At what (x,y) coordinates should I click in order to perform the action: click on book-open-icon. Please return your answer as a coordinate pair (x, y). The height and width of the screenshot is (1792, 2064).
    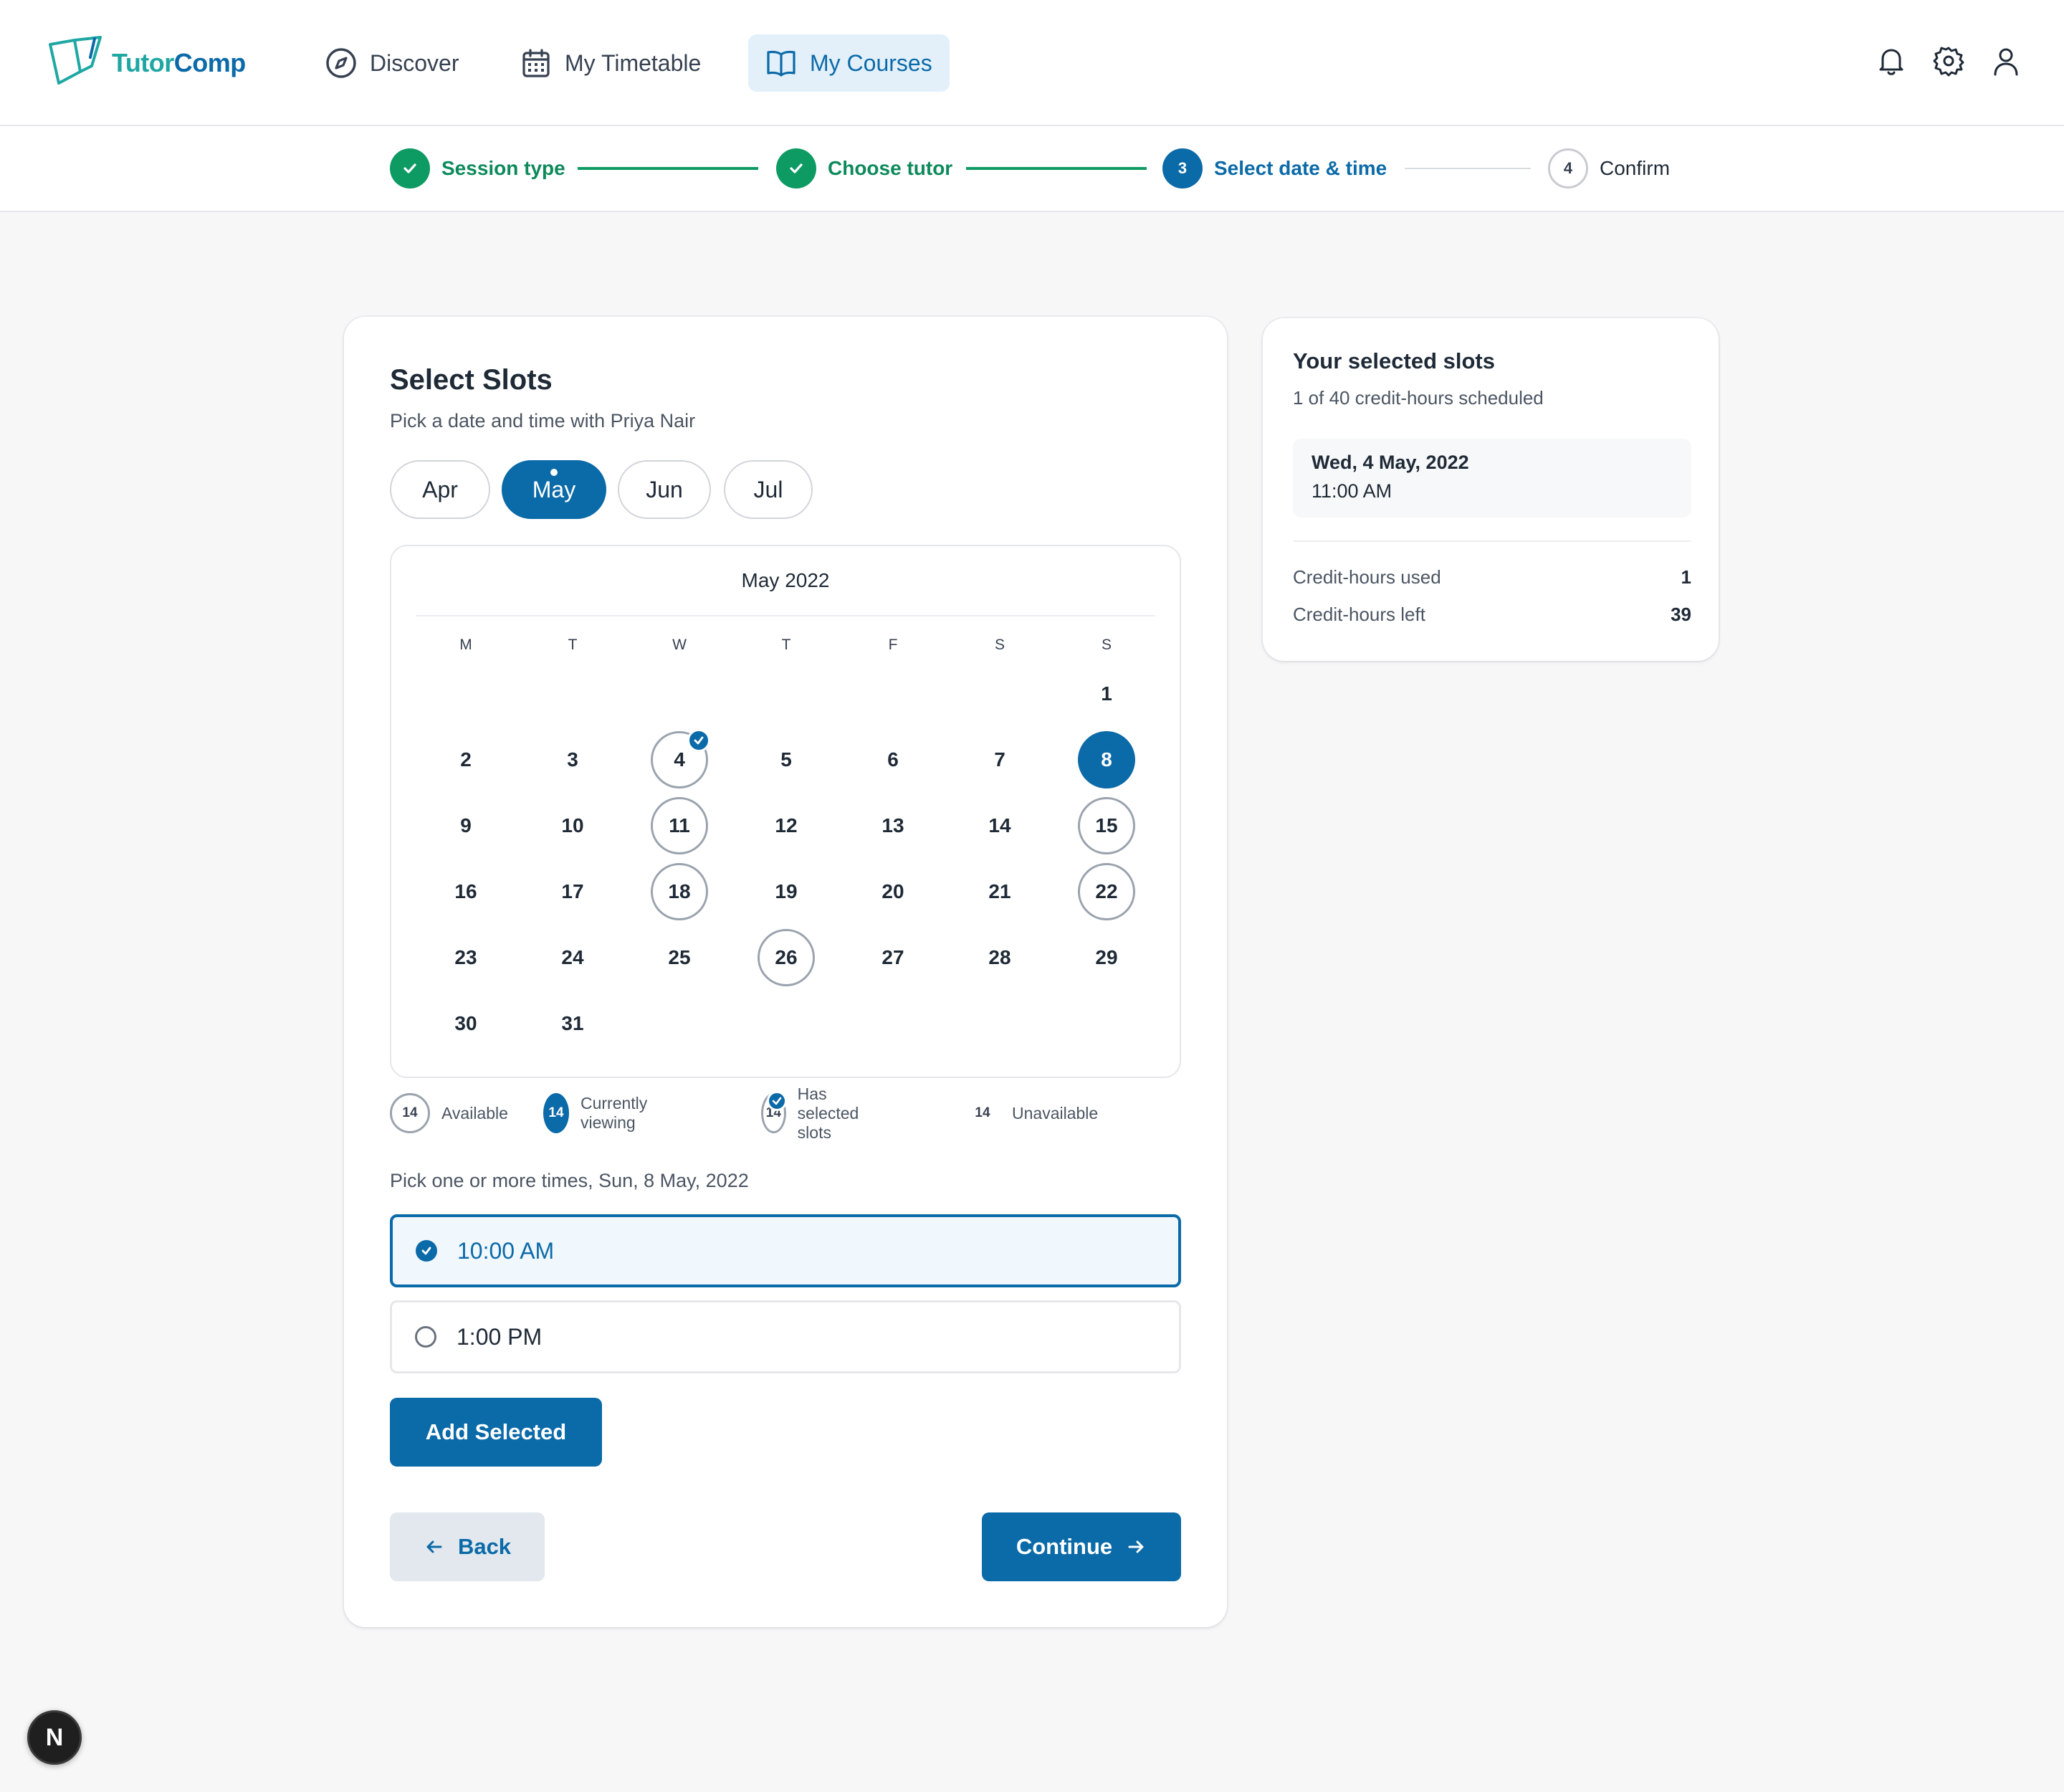
    Looking at the image, I should click on (782, 64).